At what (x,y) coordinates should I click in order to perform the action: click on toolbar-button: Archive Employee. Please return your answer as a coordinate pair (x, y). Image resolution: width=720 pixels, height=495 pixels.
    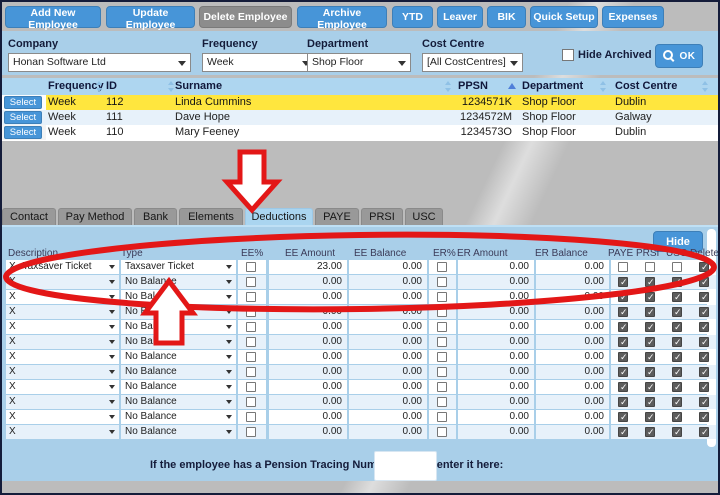
    Looking at the image, I should click on (342, 18).